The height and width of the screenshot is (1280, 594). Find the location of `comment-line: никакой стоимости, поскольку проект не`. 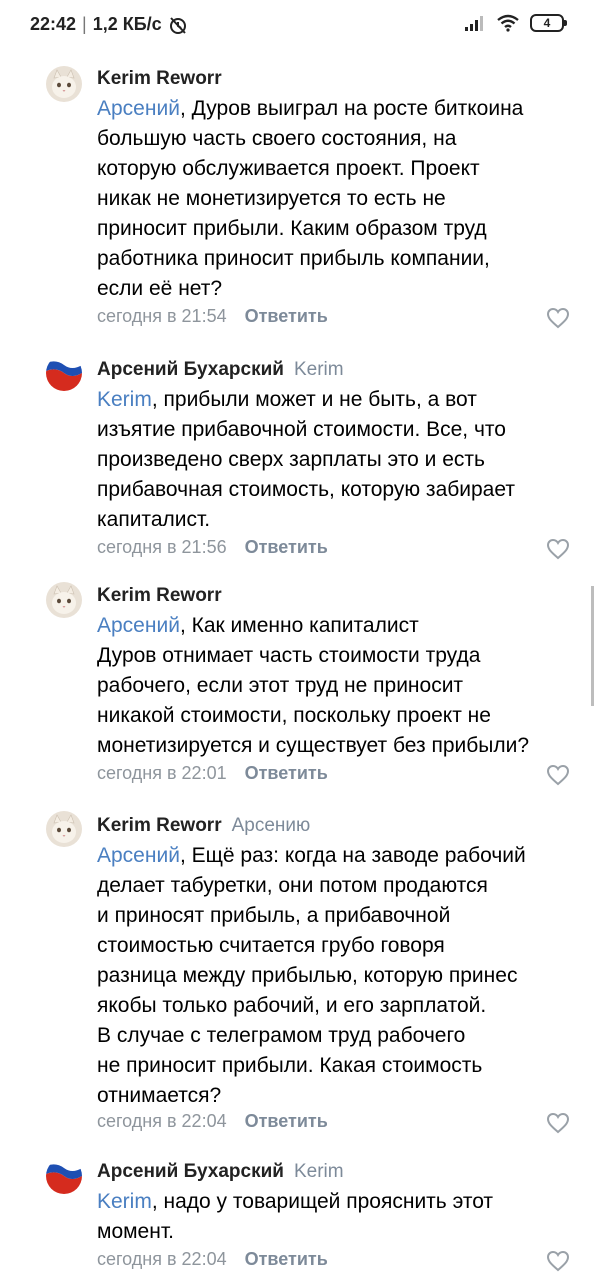

comment-line: никакой стоимости, поскольку проект не is located at coordinates (294, 715).